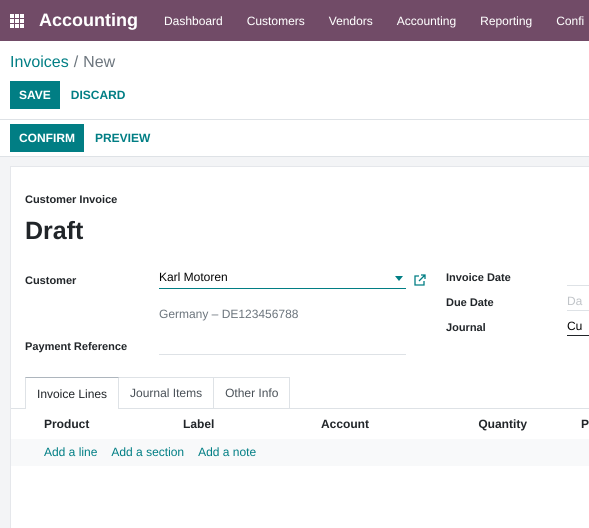 The width and height of the screenshot is (589, 528). Describe the element at coordinates (166, 393) in the screenshot. I see `tab: Journal Items` at that location.